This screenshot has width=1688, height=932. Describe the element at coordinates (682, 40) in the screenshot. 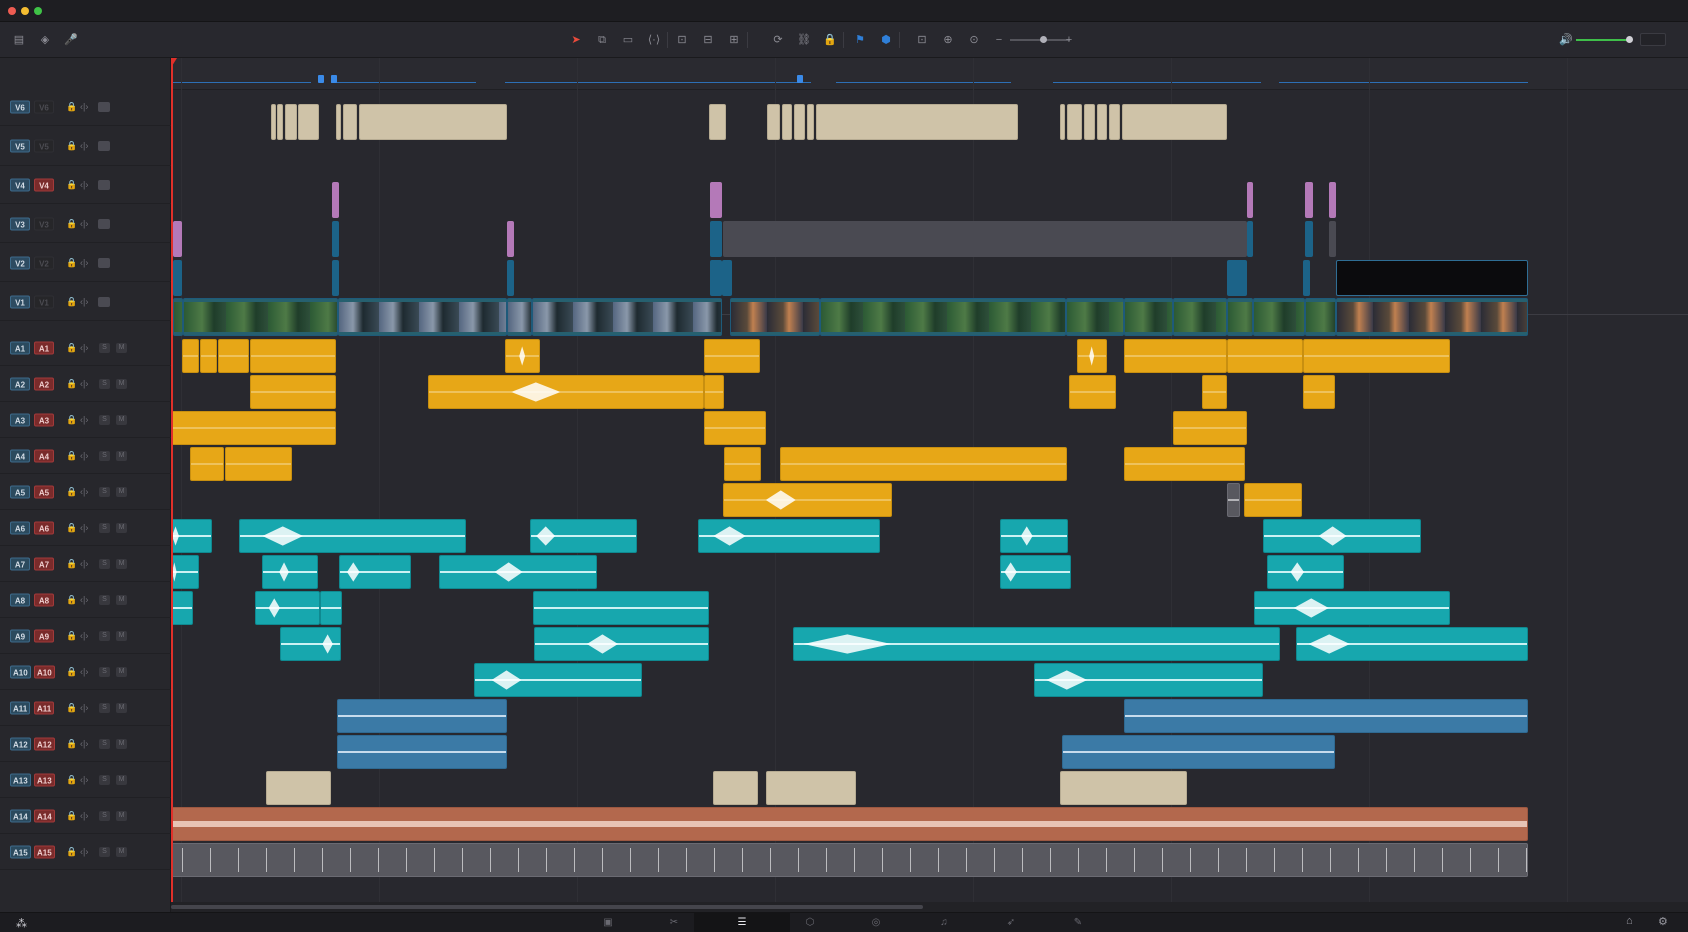

I see `insert-clip-icon: ⊡` at that location.